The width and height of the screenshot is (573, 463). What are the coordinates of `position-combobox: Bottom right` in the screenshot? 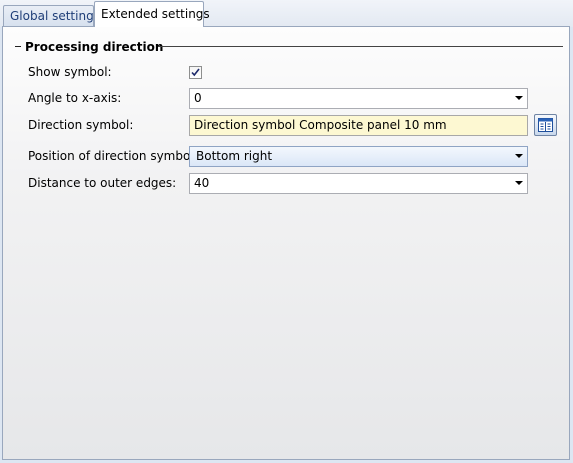 It's located at (358, 156).